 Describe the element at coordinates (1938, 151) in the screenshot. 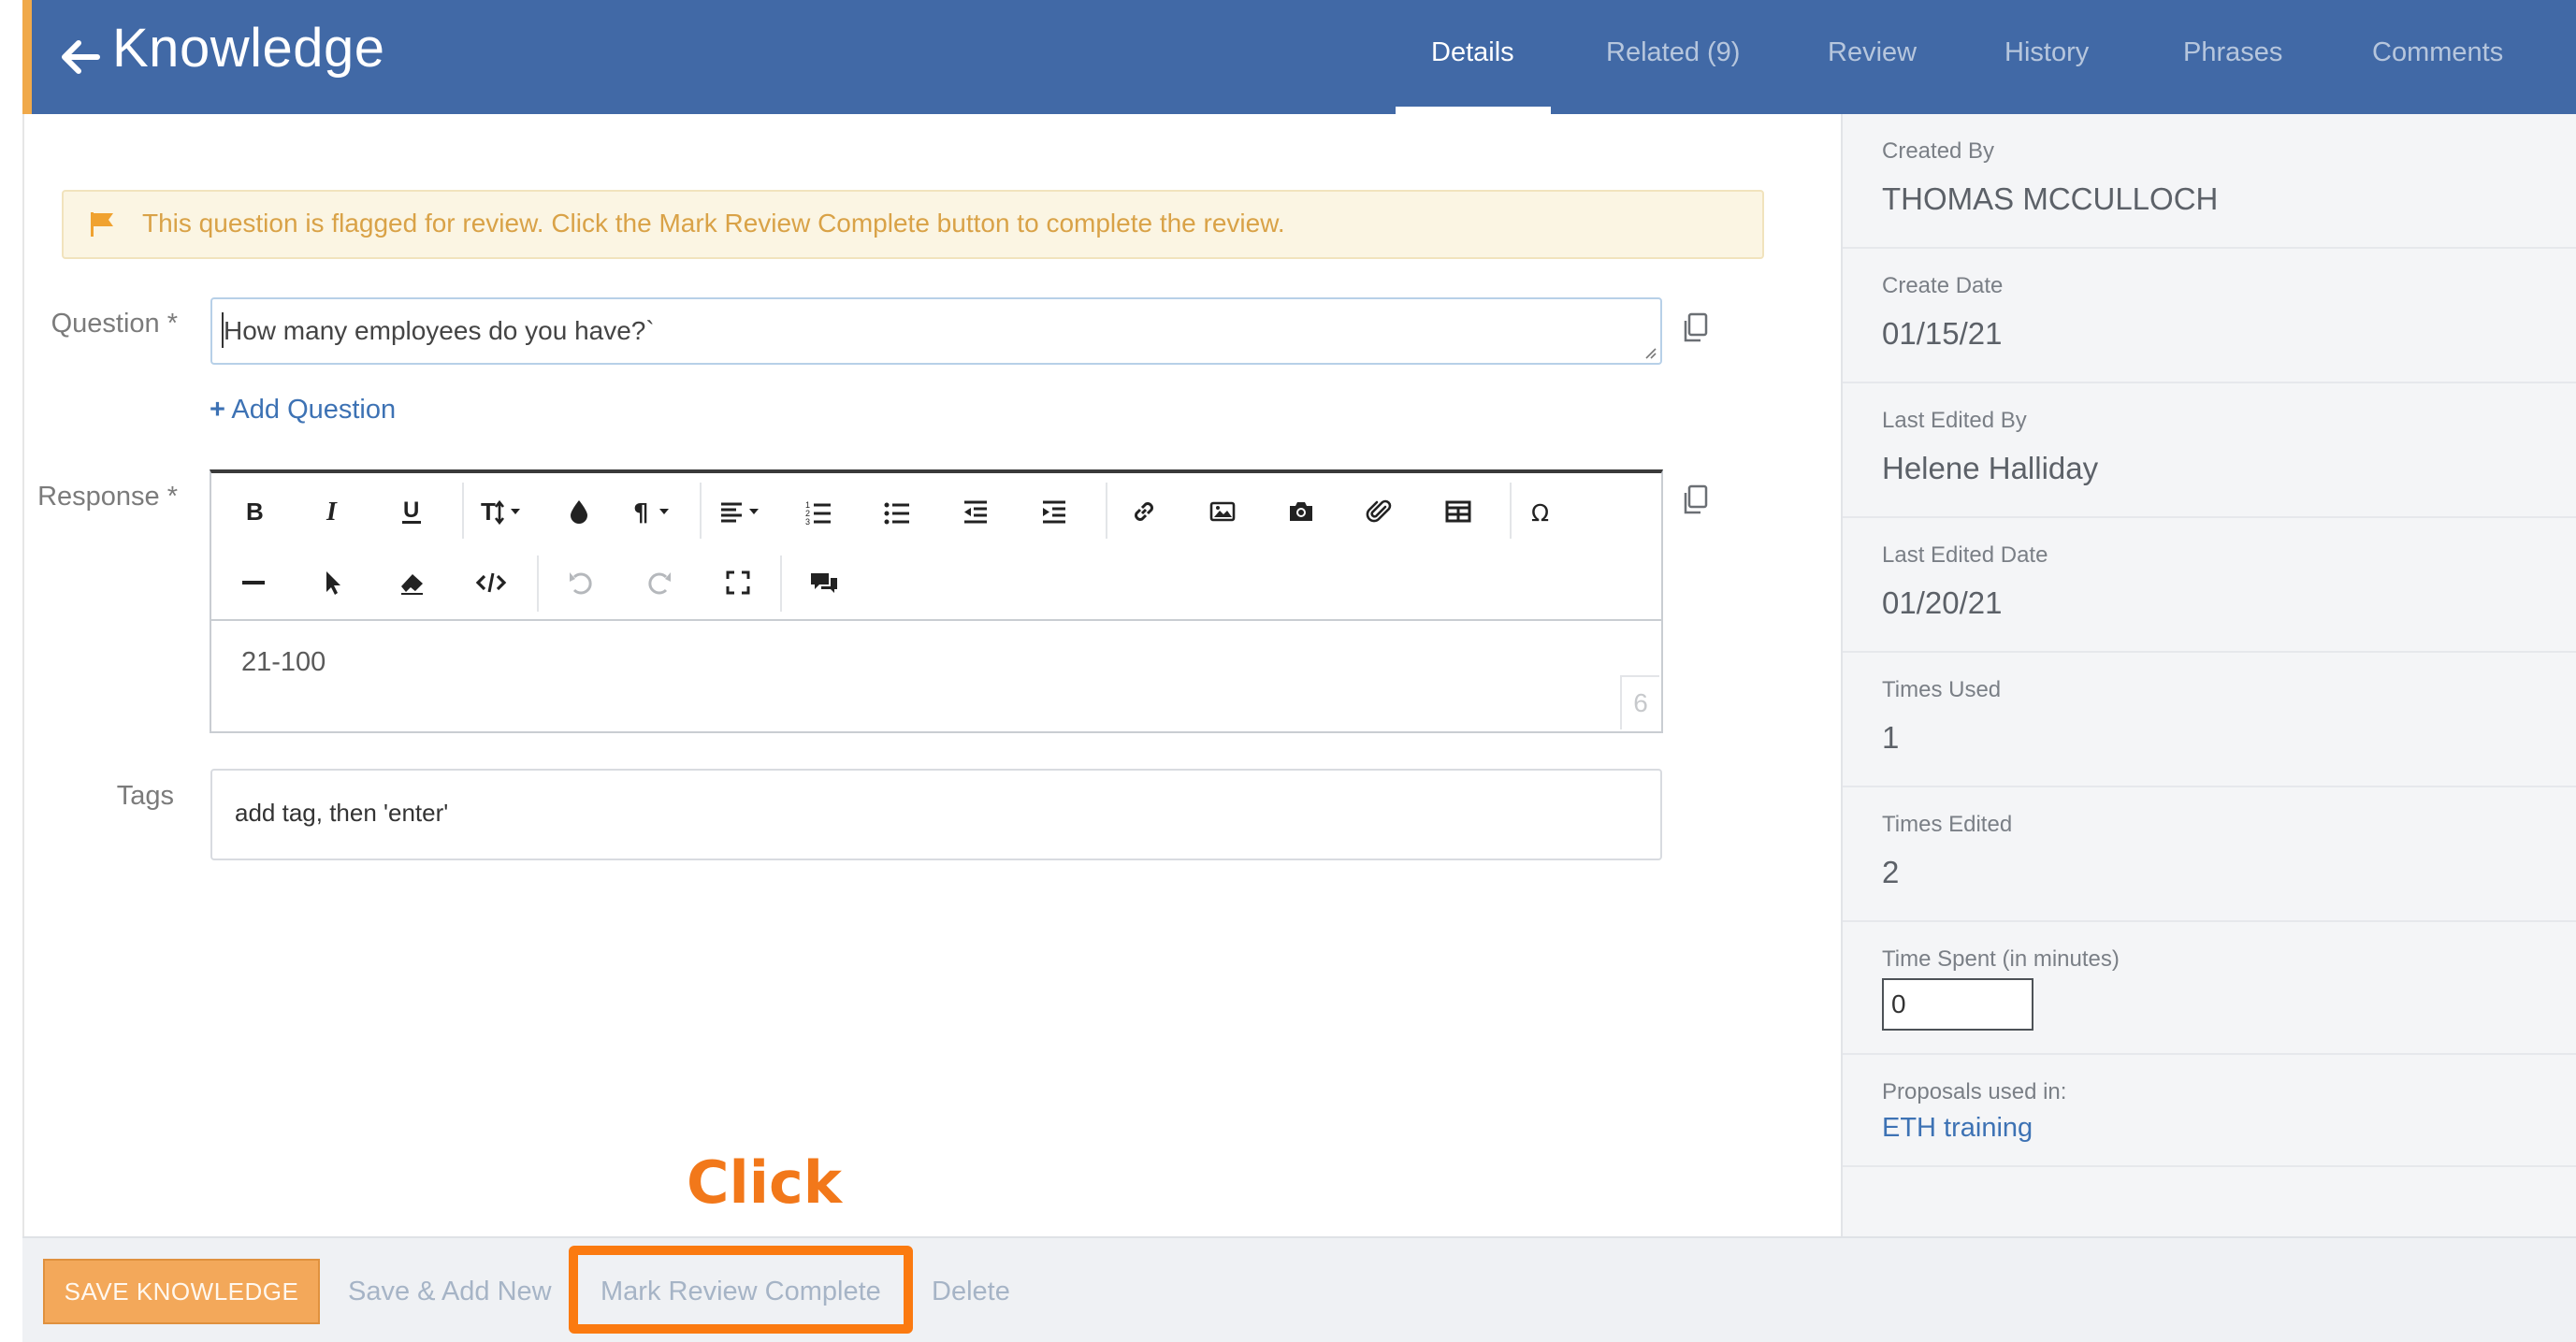

I see `created-by-label: Created By` at that location.